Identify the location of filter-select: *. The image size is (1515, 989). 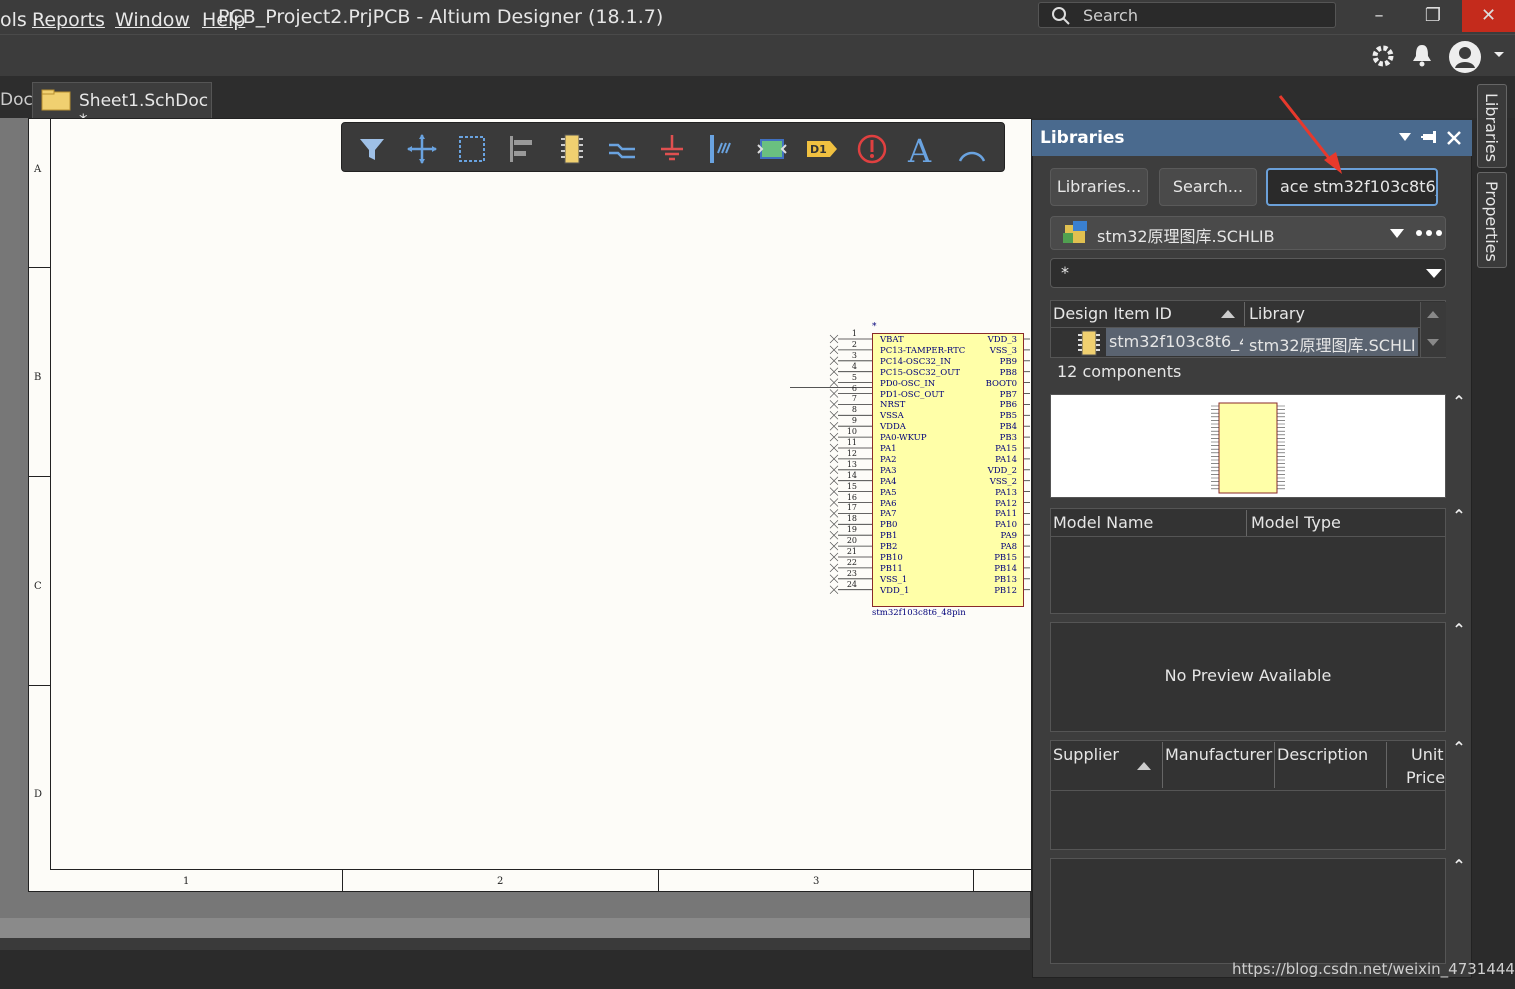
(1248, 273).